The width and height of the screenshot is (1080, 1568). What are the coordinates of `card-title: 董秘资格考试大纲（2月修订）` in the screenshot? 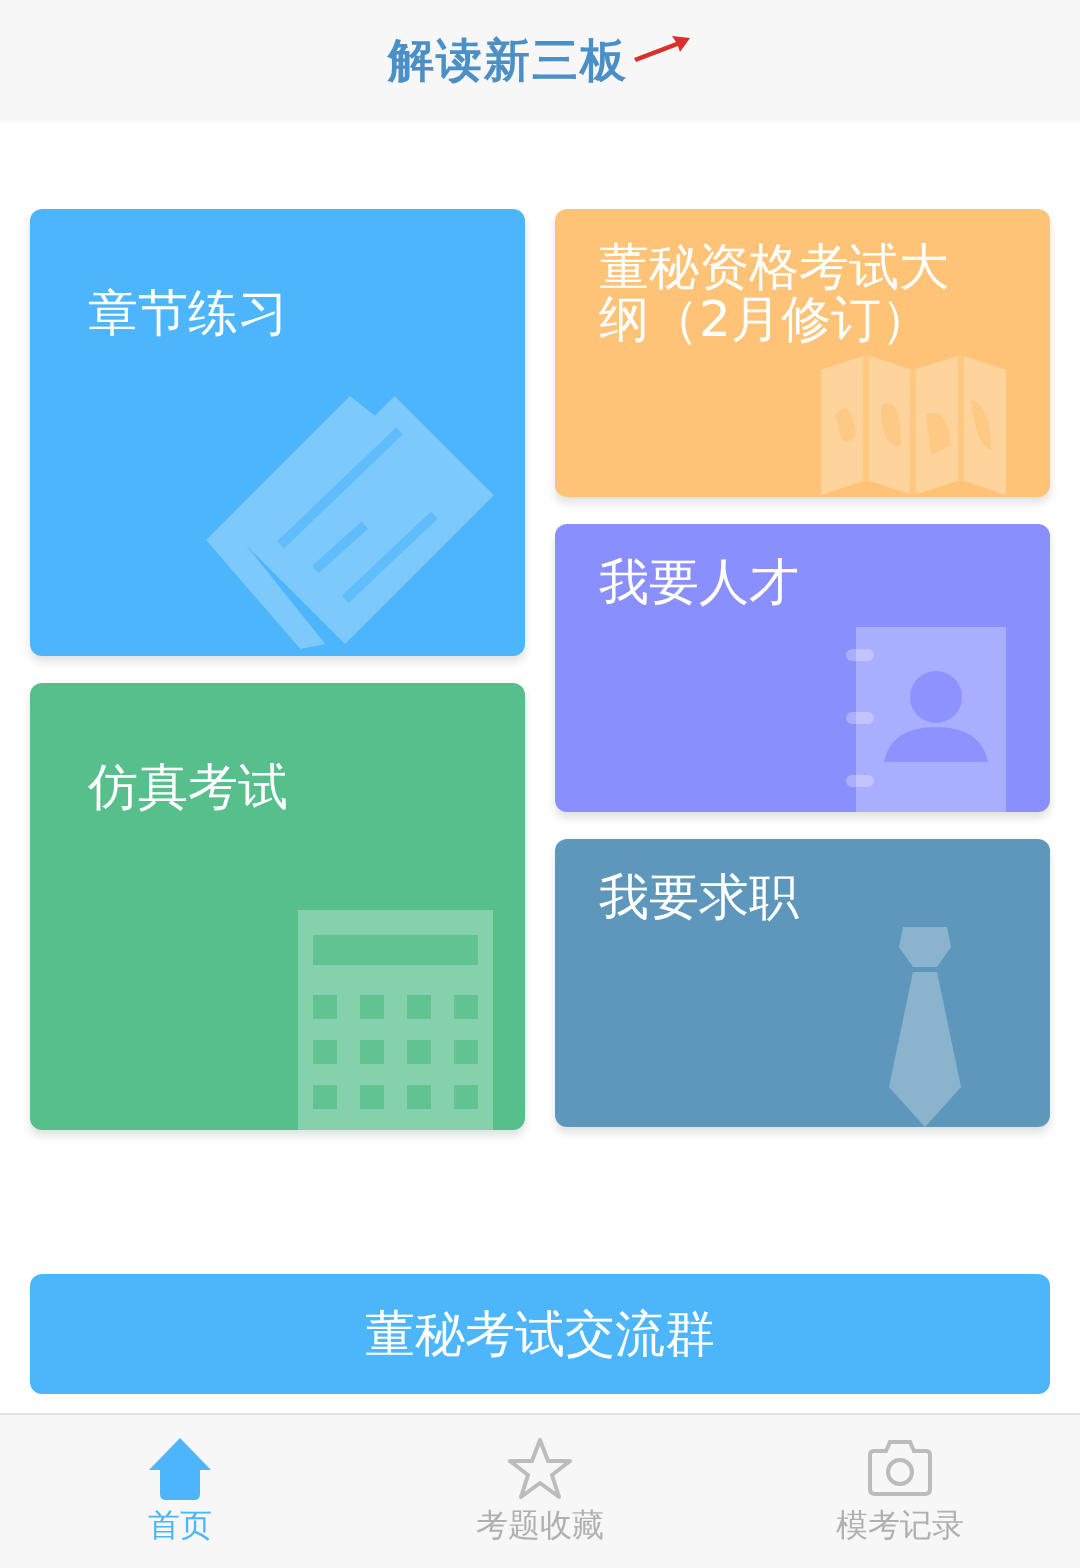 It's located at (774, 293).